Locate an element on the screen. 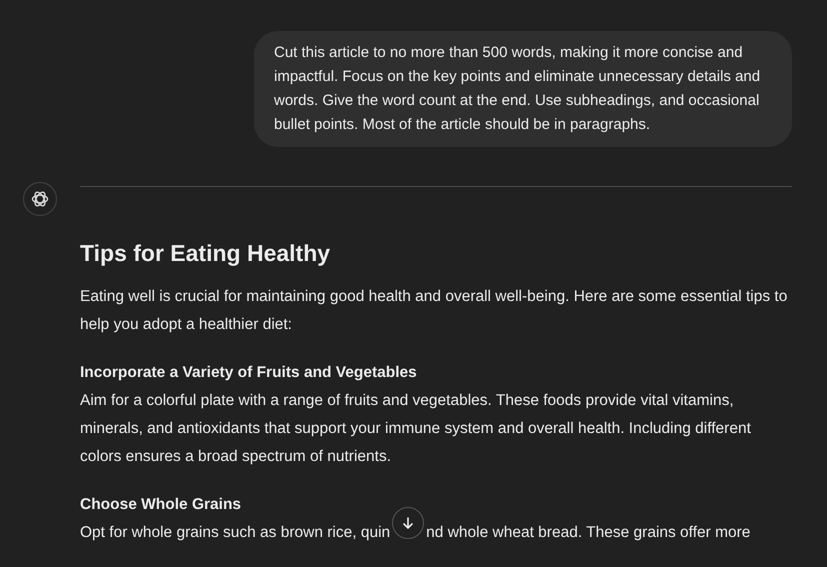 The width and height of the screenshot is (827, 567). paragraph-text: nd whole wheat bread. These grains offer more is located at coordinates (588, 533).